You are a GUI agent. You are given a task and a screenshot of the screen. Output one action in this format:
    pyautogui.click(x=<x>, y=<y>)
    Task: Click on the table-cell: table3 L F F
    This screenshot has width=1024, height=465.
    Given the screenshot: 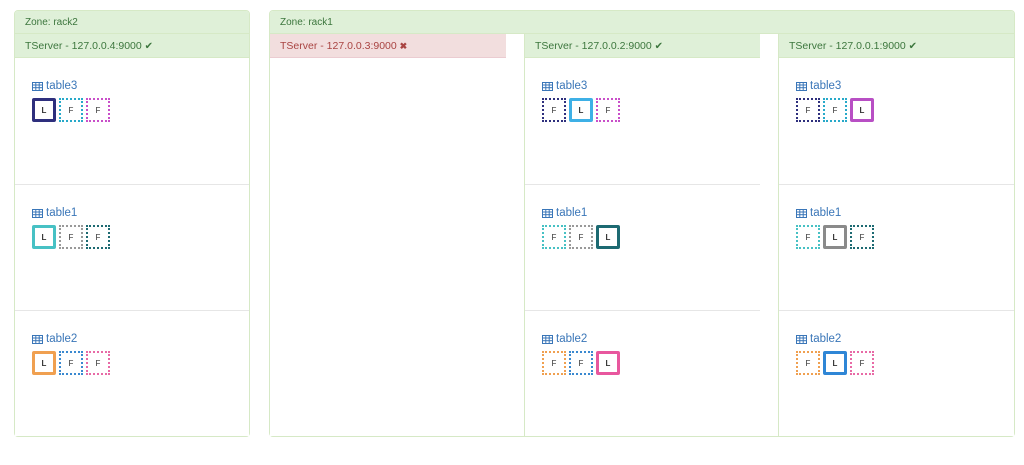 What is the action you would take?
    pyautogui.click(x=132, y=121)
    